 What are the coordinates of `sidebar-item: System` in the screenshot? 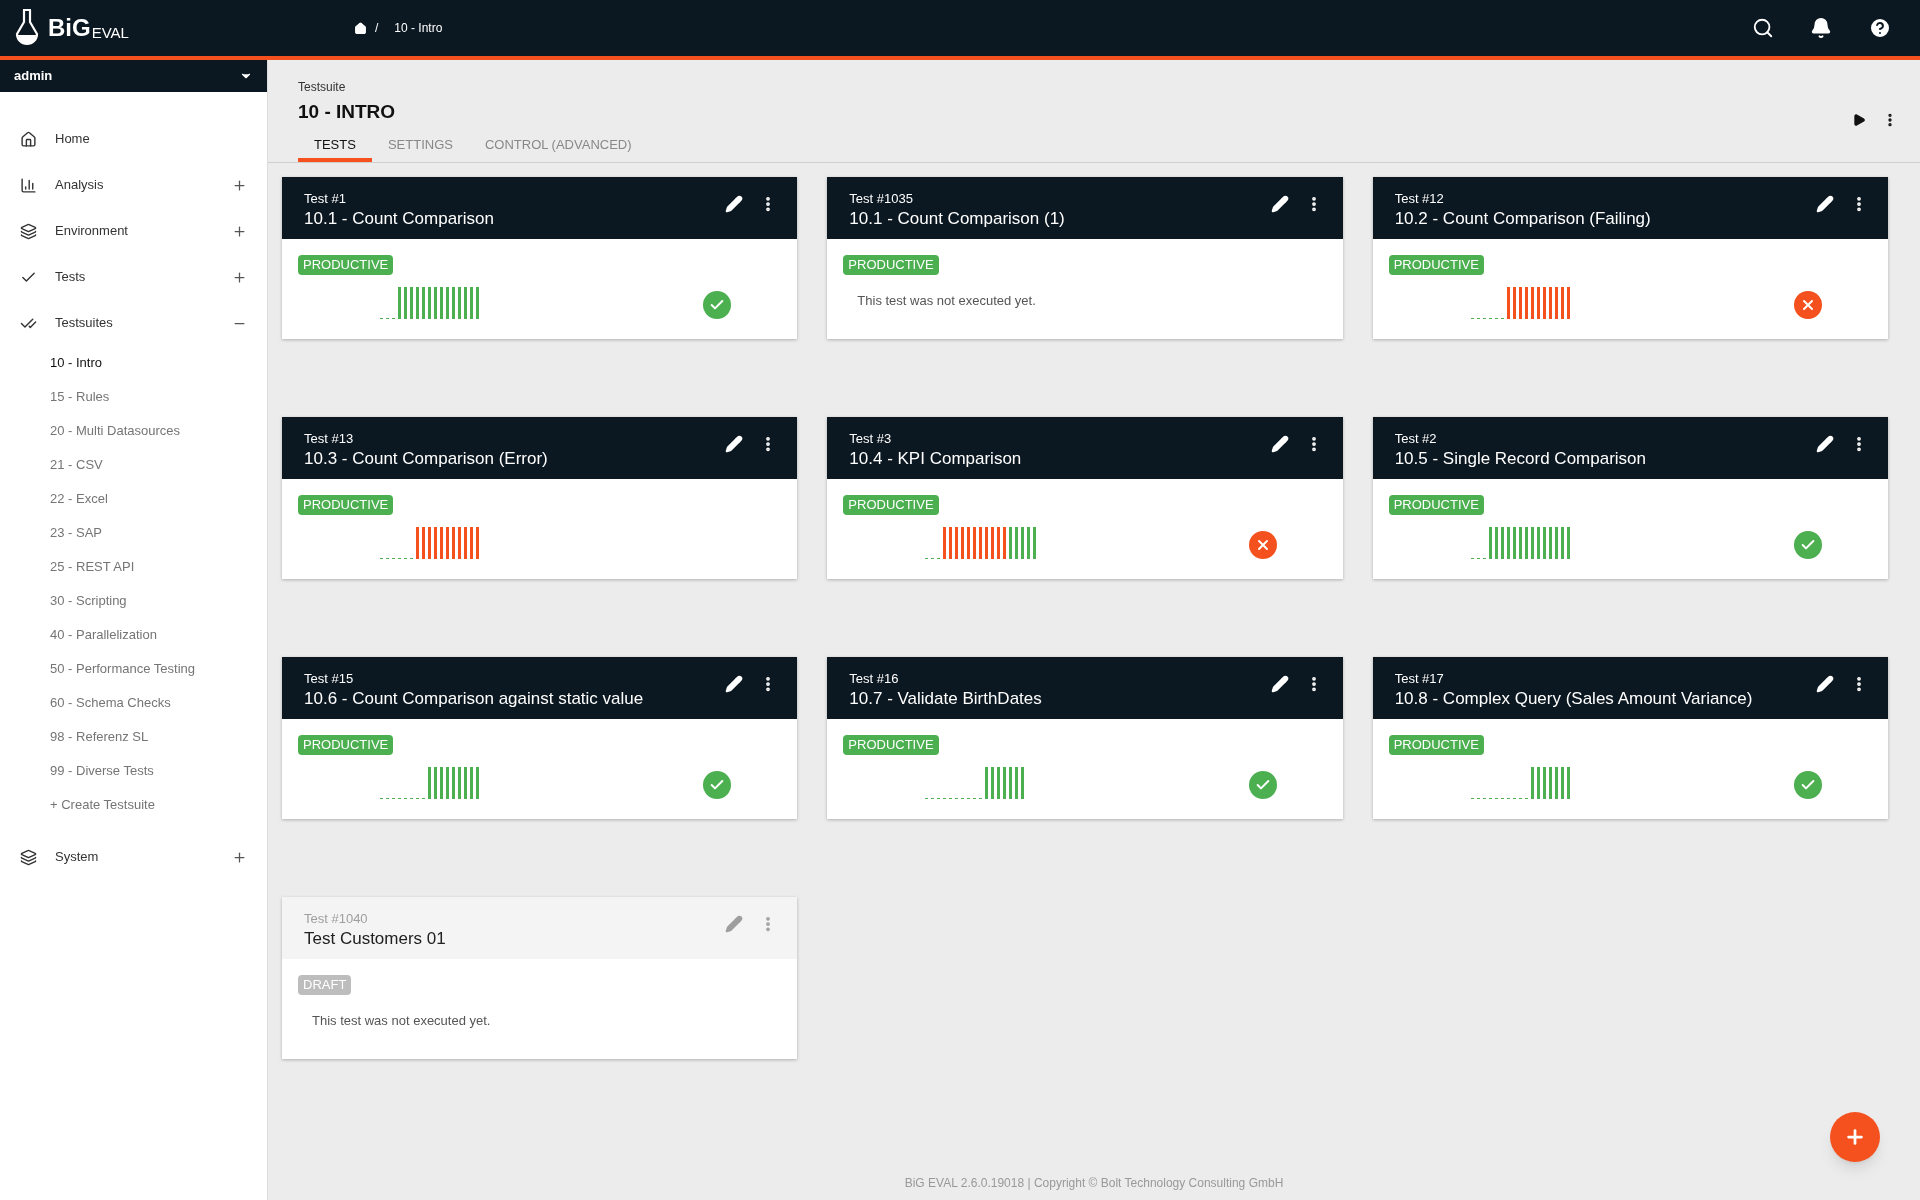 It's located at (133, 857).